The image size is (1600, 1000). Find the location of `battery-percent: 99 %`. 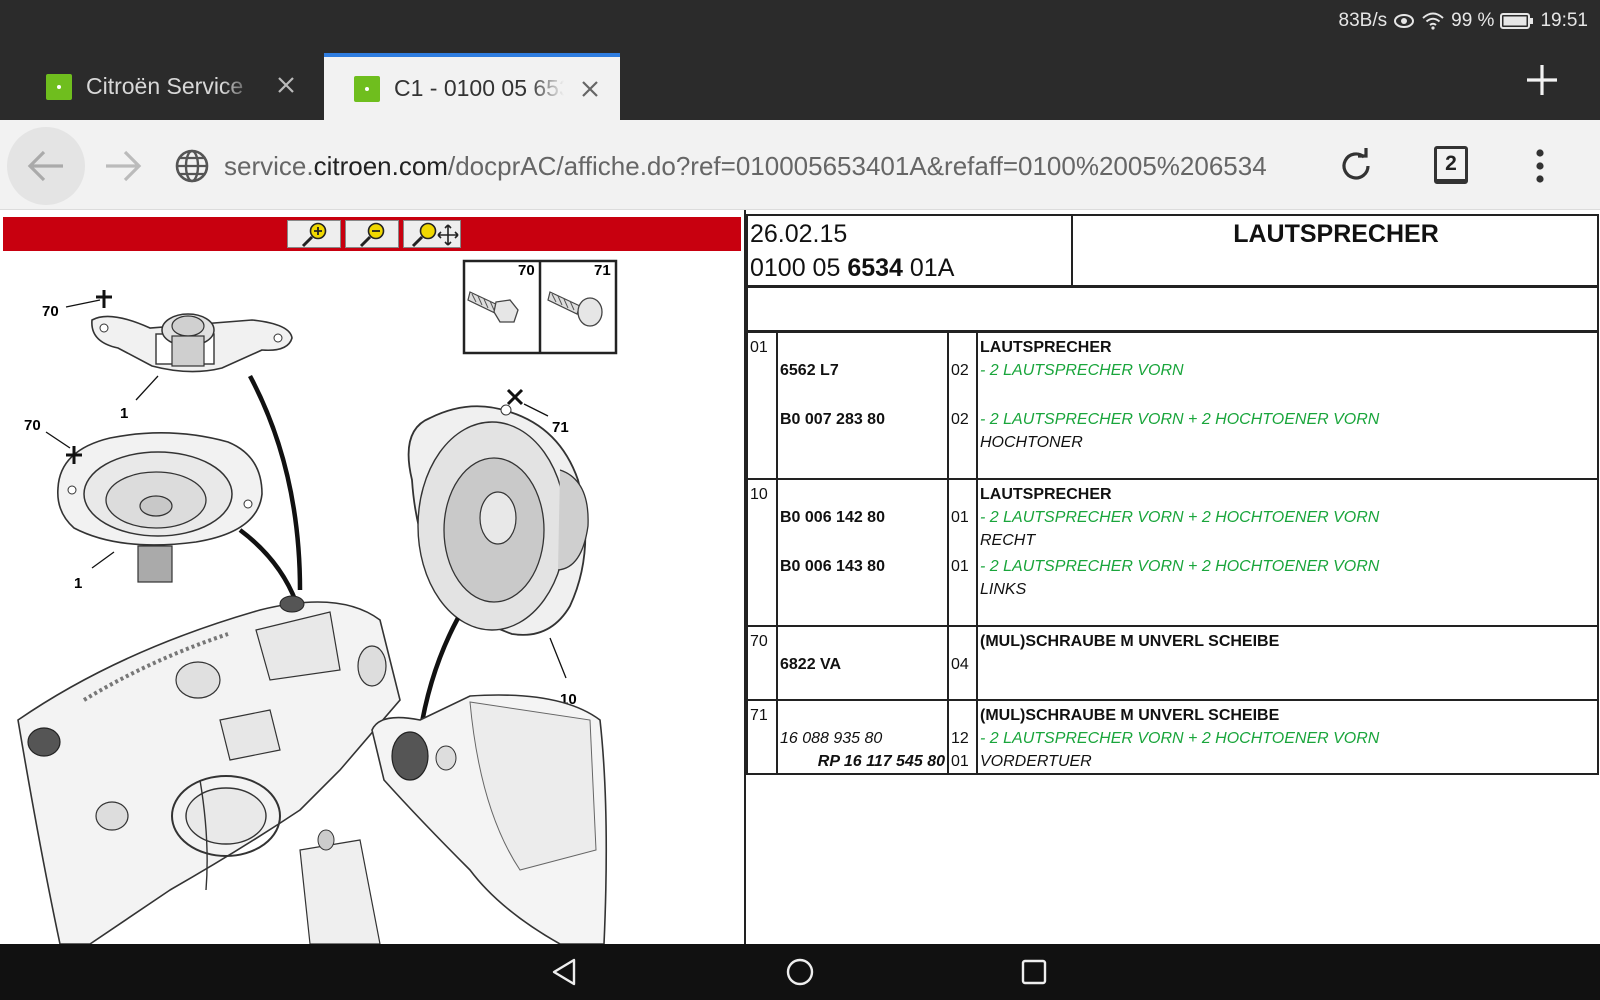

battery-percent: 99 % is located at coordinates (1473, 20).